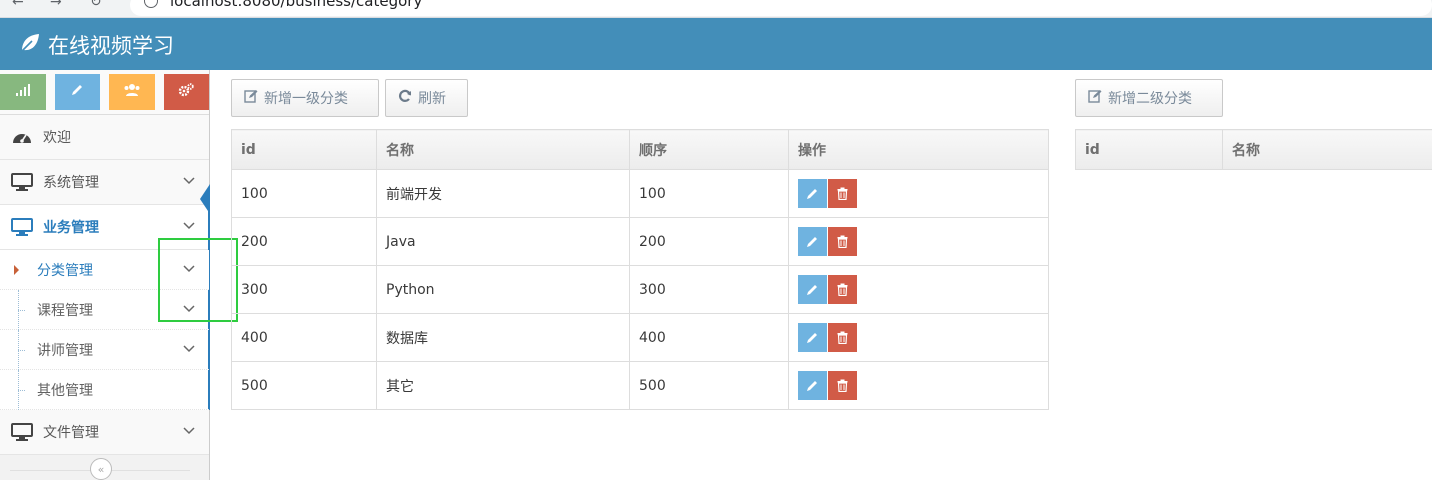 This screenshot has height=480, width=1432. What do you see at coordinates (65, 350) in the screenshot?
I see `submenu-teacher-label: 讲师管理` at bounding box center [65, 350].